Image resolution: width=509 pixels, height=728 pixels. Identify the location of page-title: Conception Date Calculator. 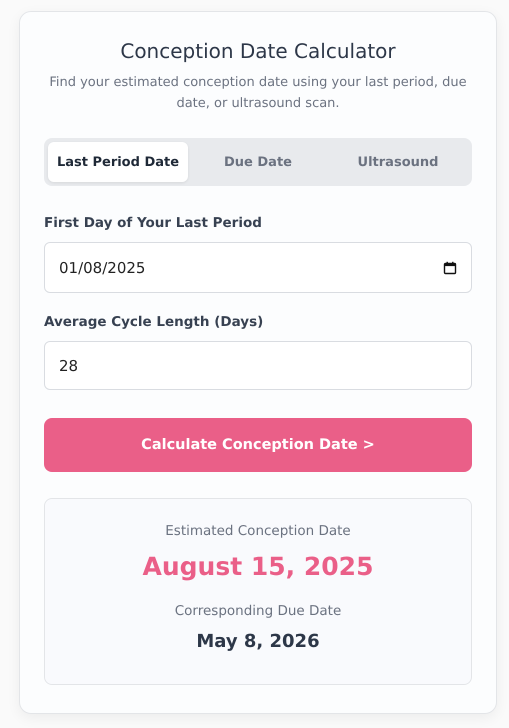
(258, 51).